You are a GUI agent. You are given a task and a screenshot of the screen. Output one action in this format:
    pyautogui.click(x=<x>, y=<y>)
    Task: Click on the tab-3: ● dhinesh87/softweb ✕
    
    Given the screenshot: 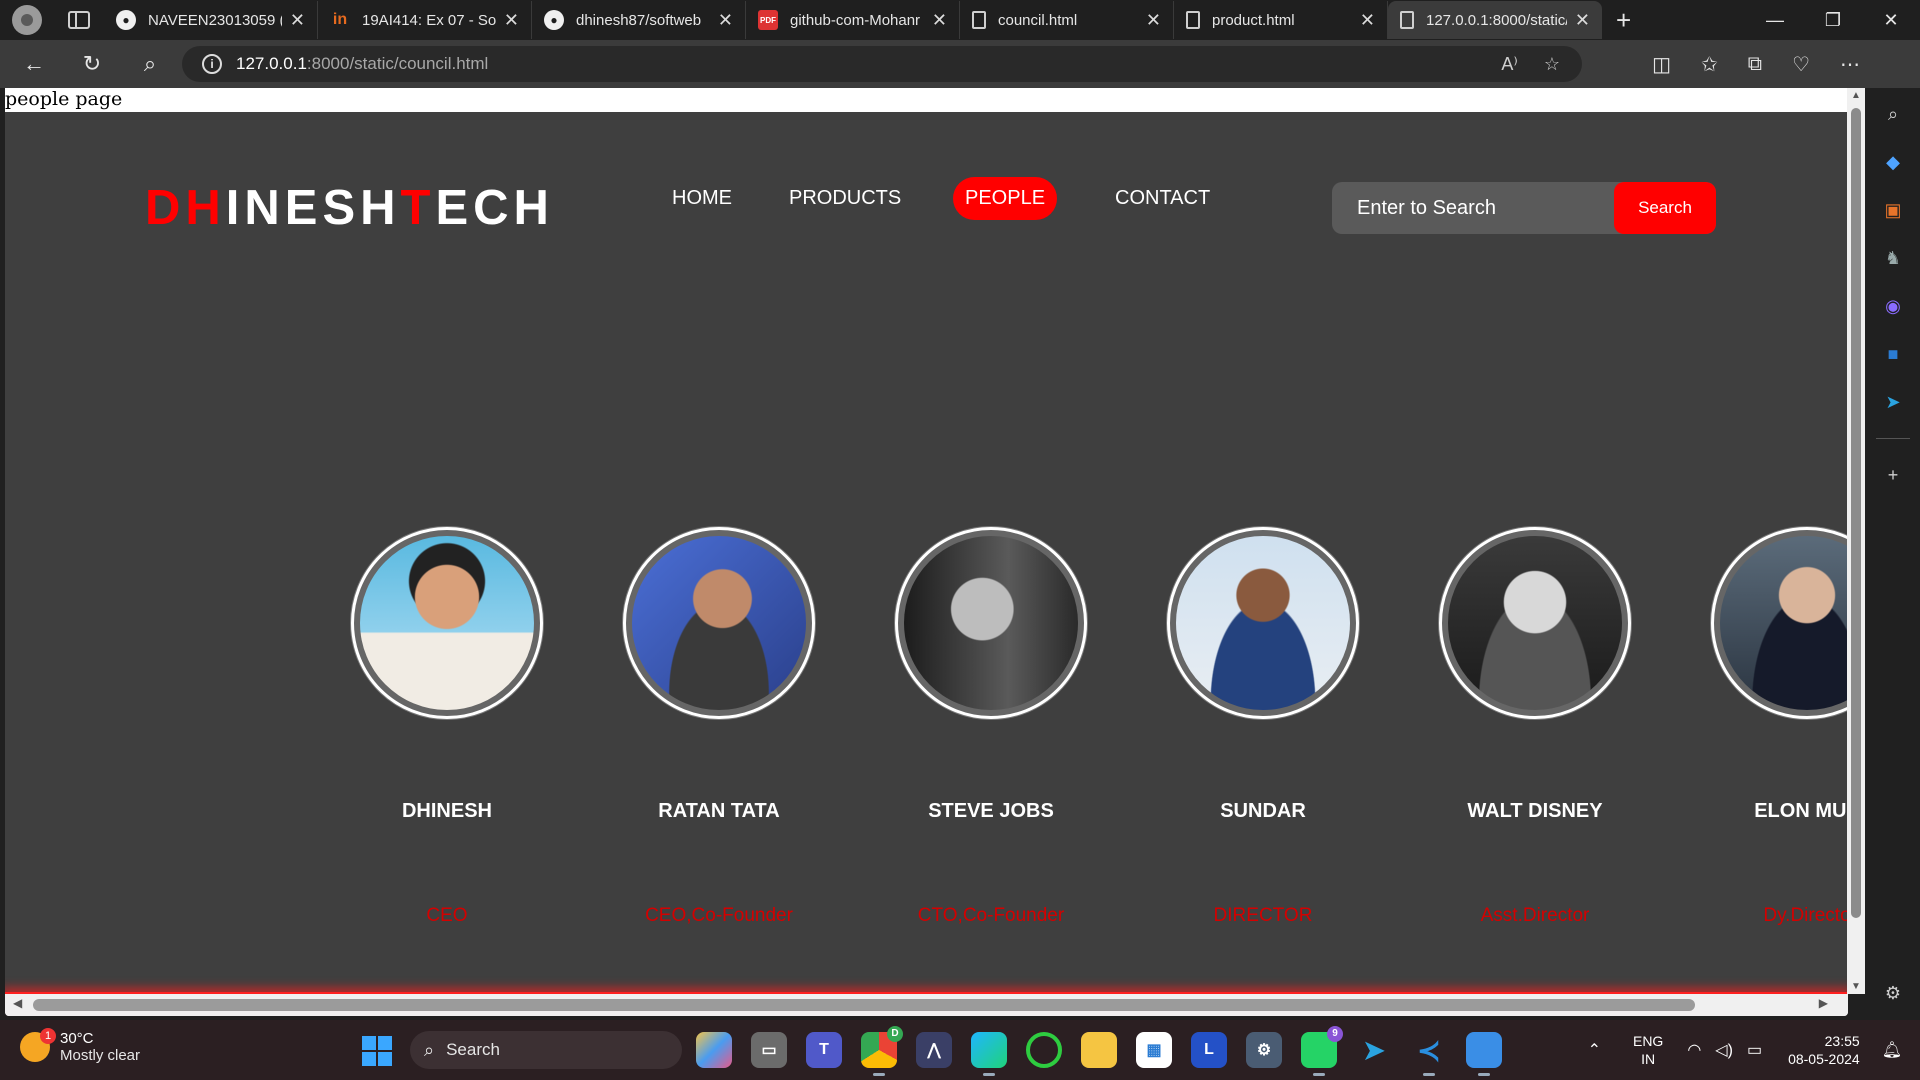 What is the action you would take?
    pyautogui.click(x=639, y=20)
    